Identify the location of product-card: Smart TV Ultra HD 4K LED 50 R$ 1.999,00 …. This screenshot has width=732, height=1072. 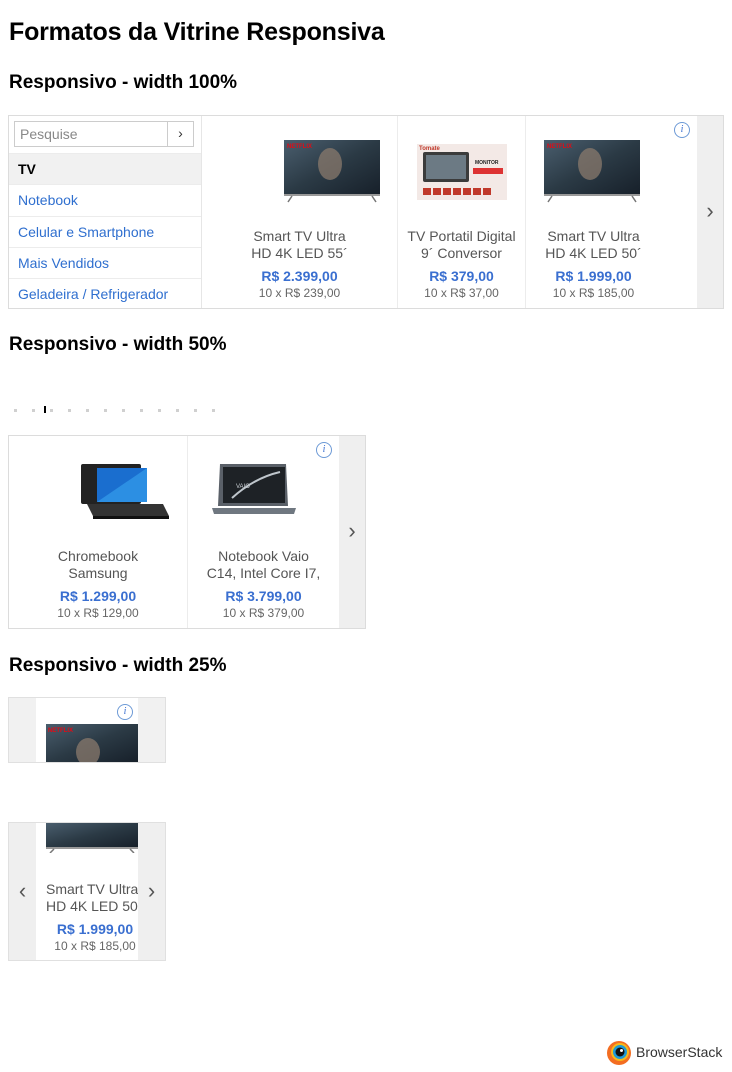
(87, 891).